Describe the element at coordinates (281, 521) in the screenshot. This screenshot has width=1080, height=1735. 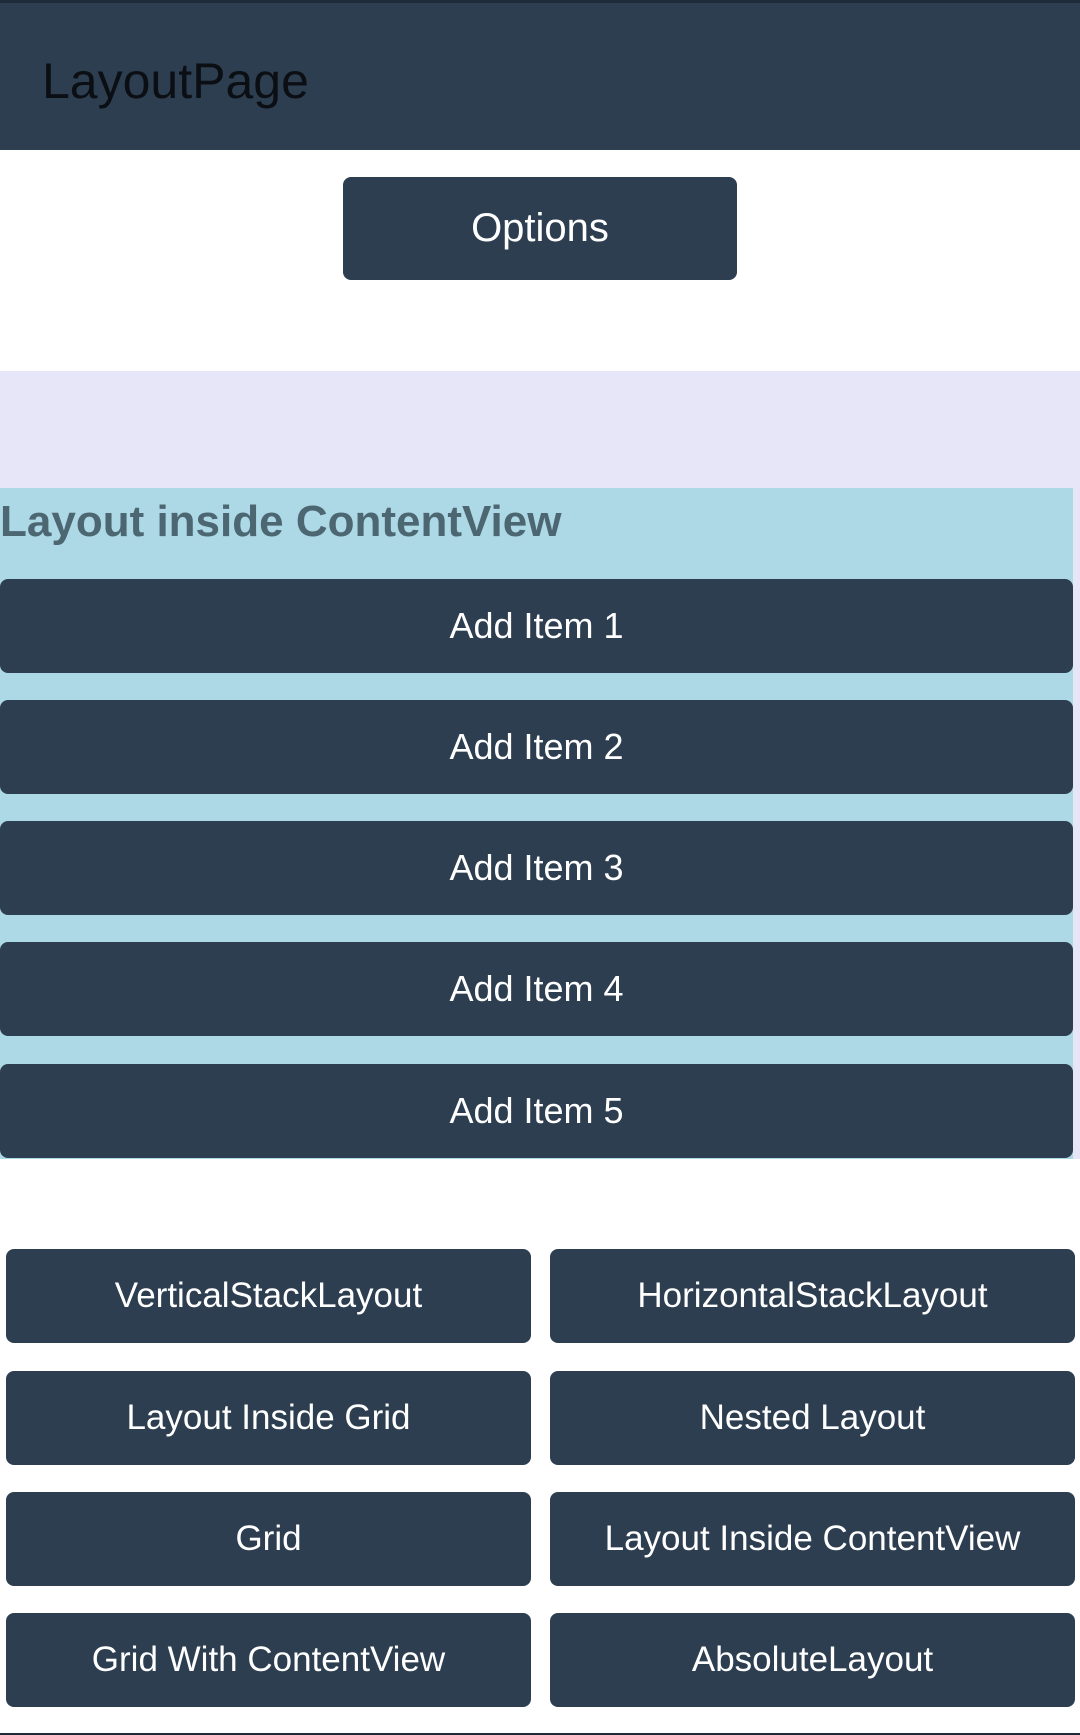
I see `content-view-heading: Layout inside ContentView` at that location.